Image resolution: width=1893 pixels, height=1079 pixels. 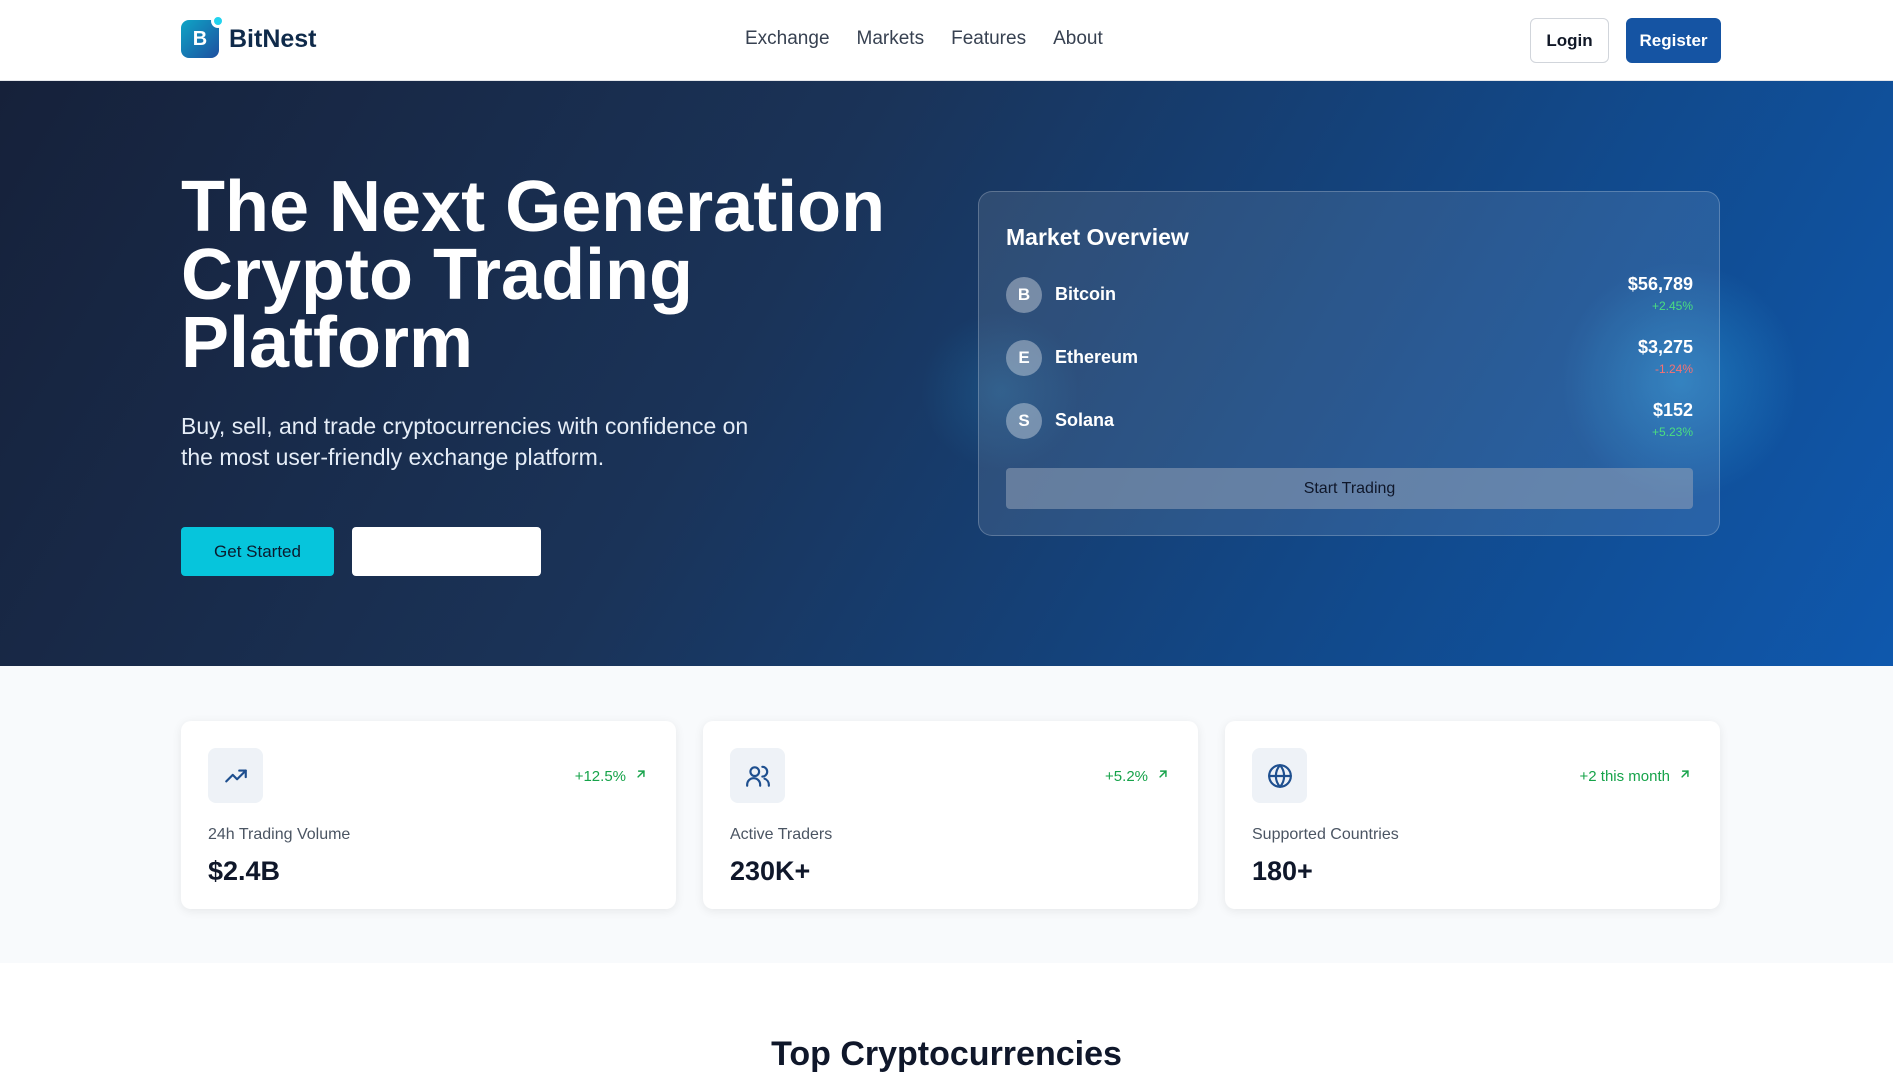 What do you see at coordinates (279, 834) in the screenshot?
I see `stat-label: 24h Trading Volume` at bounding box center [279, 834].